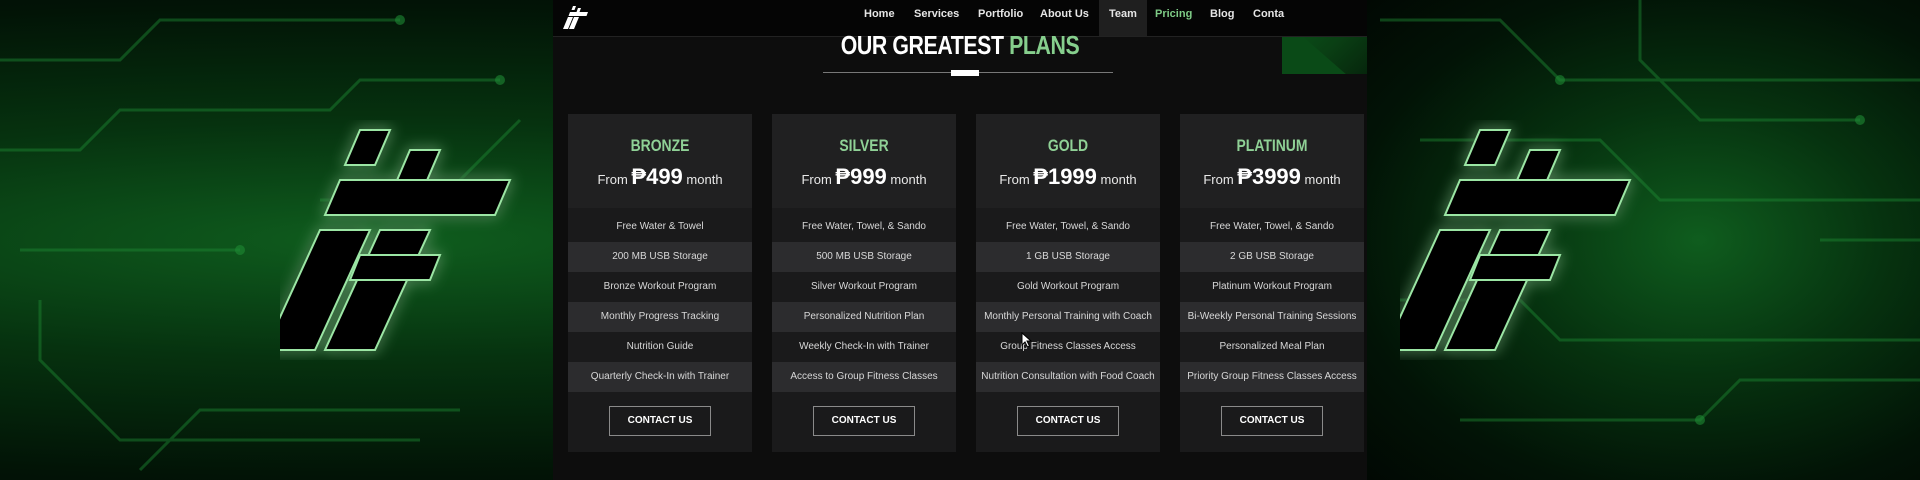  What do you see at coordinates (1027, 340) in the screenshot?
I see `mouse-cursor-icon` at bounding box center [1027, 340].